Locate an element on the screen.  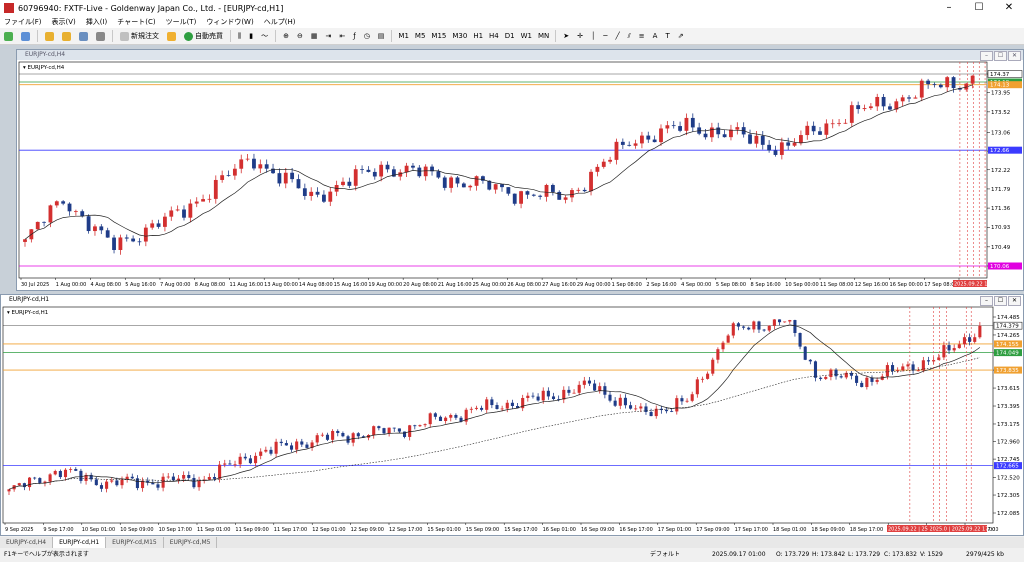
timeframe-mn: MN is located at coordinates (543, 36).